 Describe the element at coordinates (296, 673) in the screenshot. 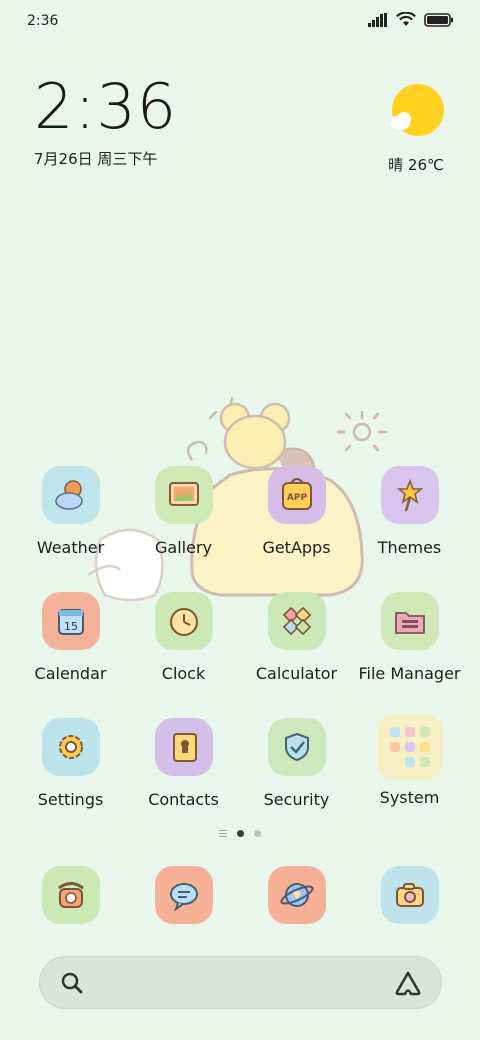

I see `app-label: Calculator` at that location.